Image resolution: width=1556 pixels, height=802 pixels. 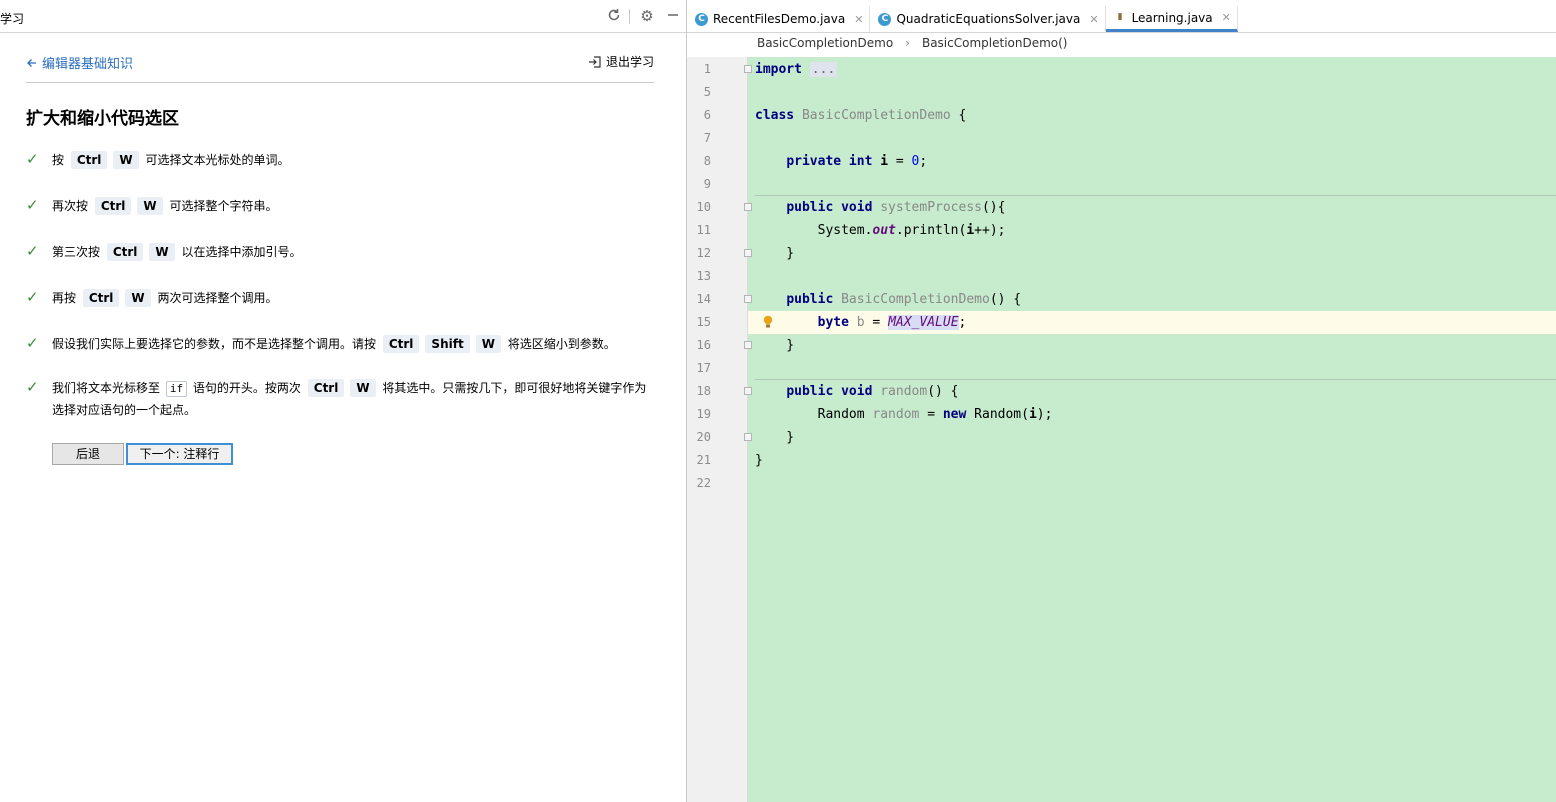 I want to click on step-text: 第三次按 Ctrl W 以在选择中添加引号。, so click(x=177, y=252).